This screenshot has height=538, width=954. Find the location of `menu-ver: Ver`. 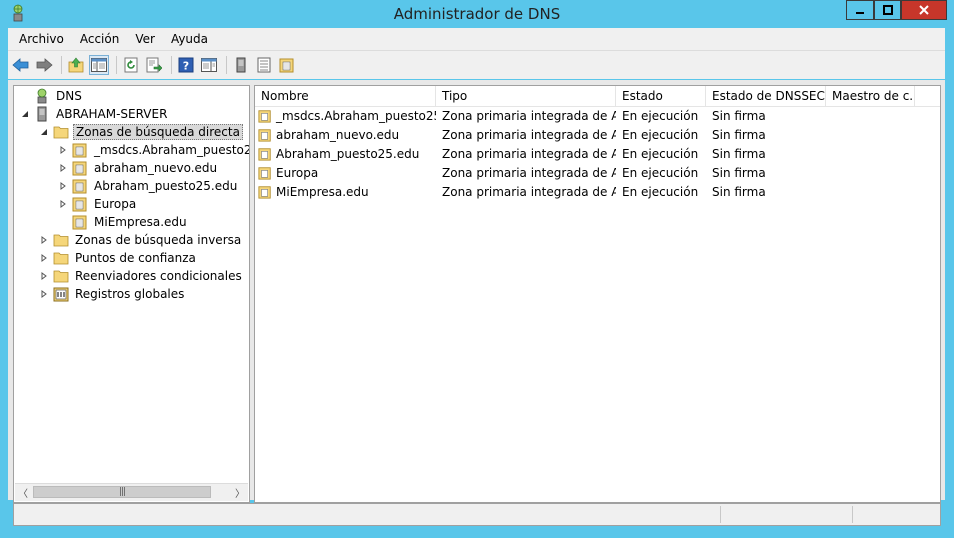

menu-ver: Ver is located at coordinates (145, 39).